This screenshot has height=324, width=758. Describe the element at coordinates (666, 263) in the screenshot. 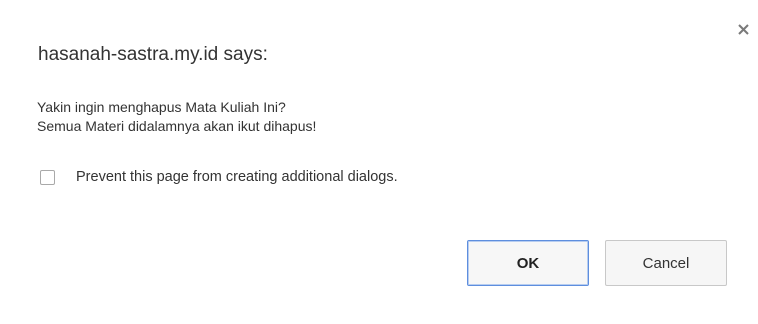

I see `cancel-button: Cancel` at that location.